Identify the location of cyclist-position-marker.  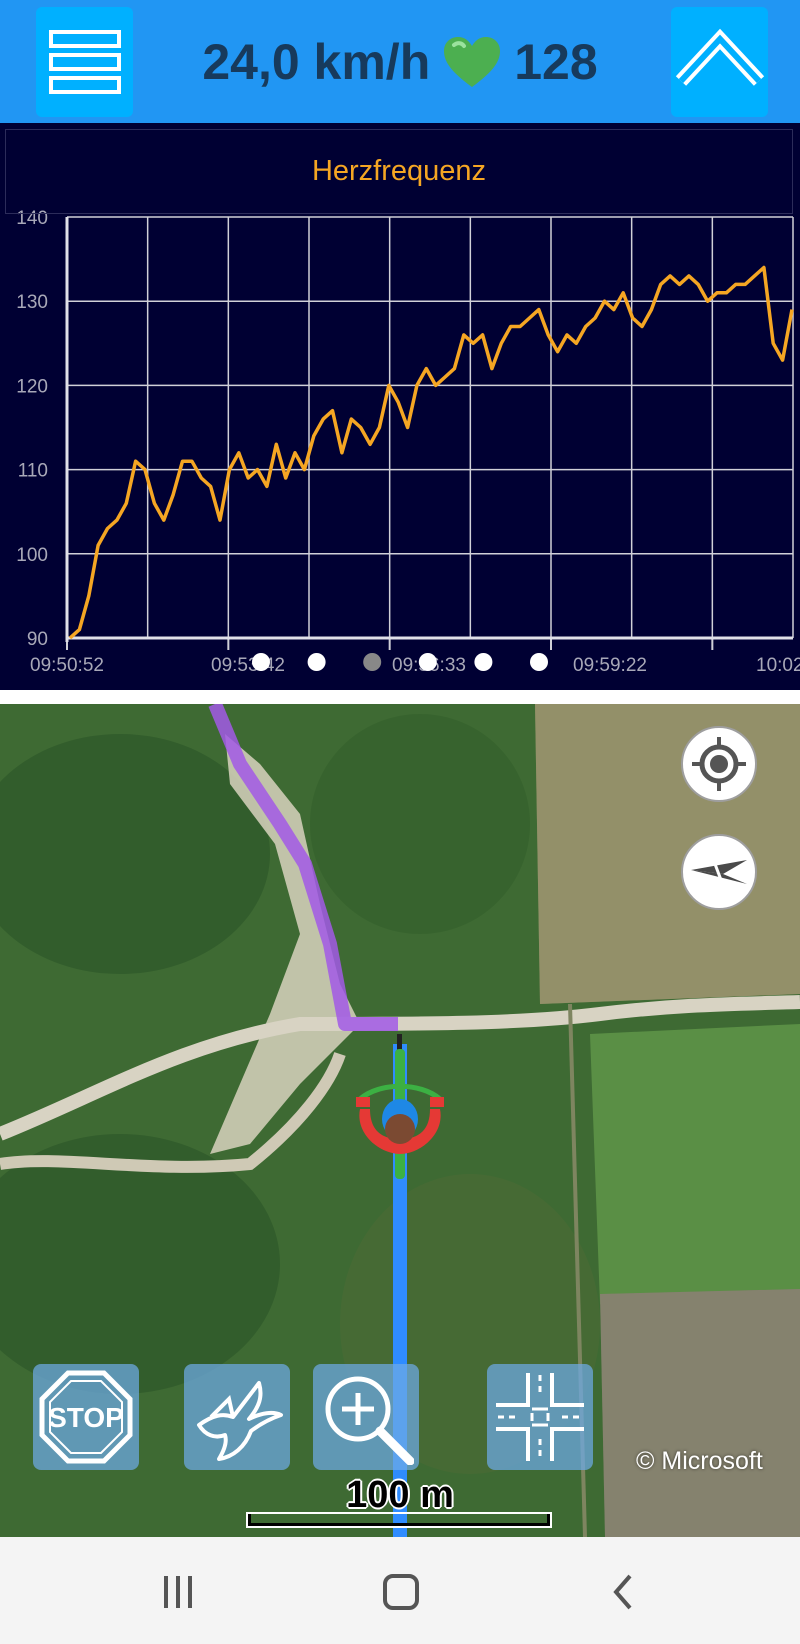
(400, 1106).